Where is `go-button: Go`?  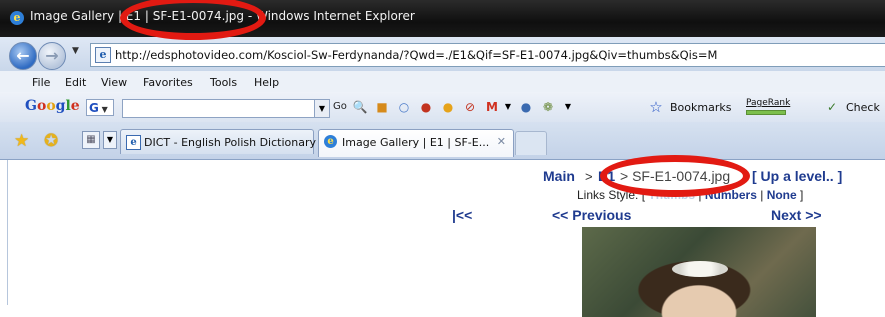 go-button: Go is located at coordinates (340, 106).